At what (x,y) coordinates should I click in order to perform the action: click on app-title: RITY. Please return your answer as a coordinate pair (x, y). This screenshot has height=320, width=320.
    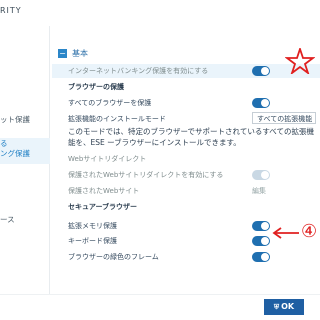
    Looking at the image, I should click on (11, 10).